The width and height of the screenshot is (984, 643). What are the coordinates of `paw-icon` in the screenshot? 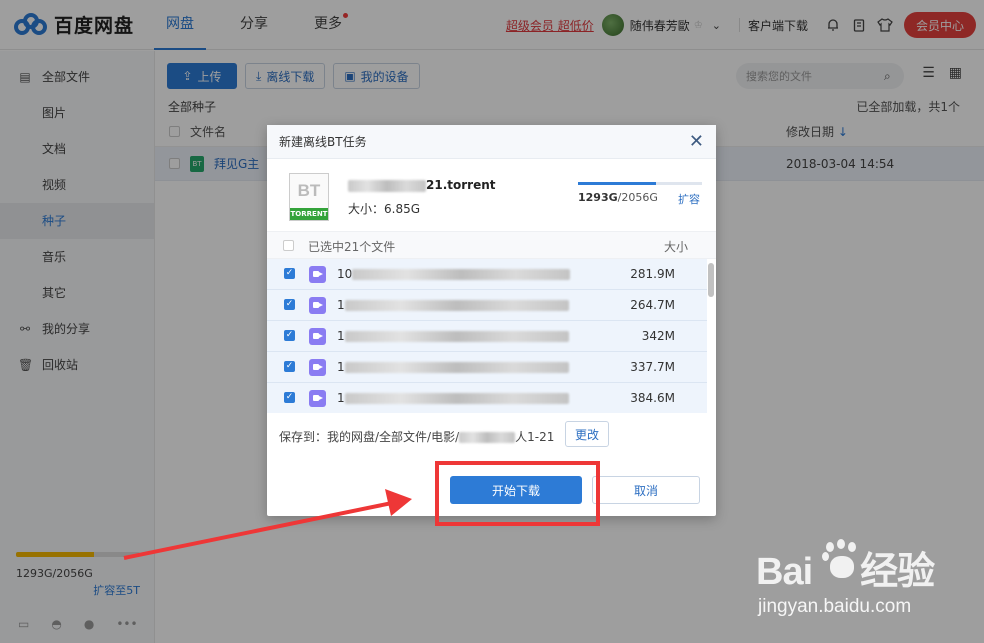 It's located at (842, 560).